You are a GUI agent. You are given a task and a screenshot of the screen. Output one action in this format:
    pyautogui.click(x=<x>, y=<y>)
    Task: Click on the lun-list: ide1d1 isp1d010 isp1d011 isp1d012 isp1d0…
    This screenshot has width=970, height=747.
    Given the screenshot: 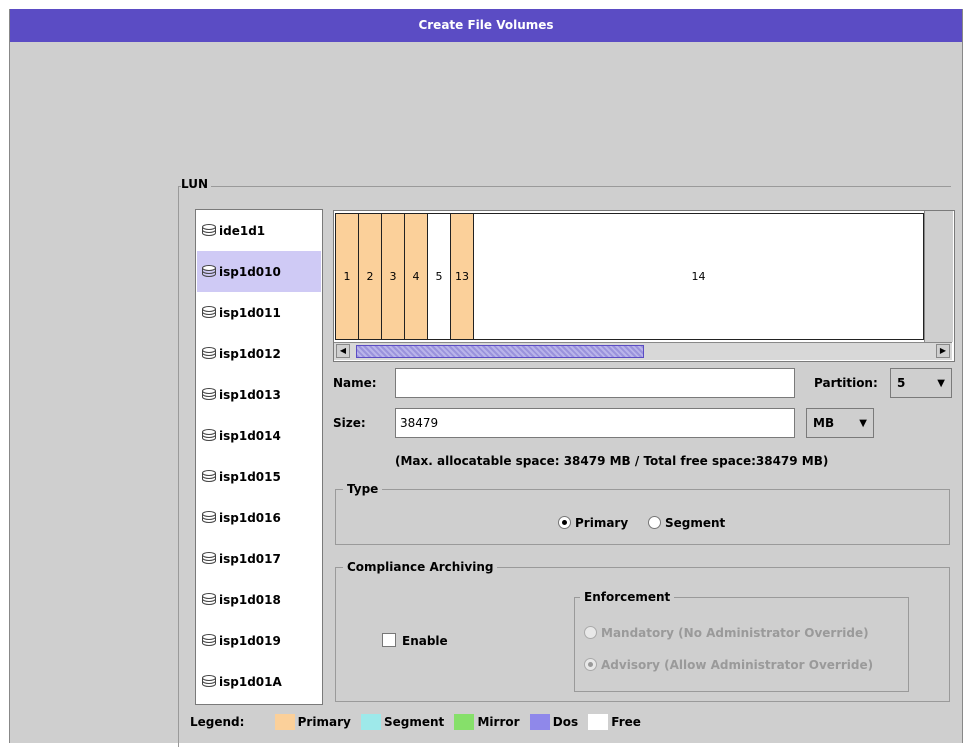 What is the action you would take?
    pyautogui.click(x=259, y=457)
    